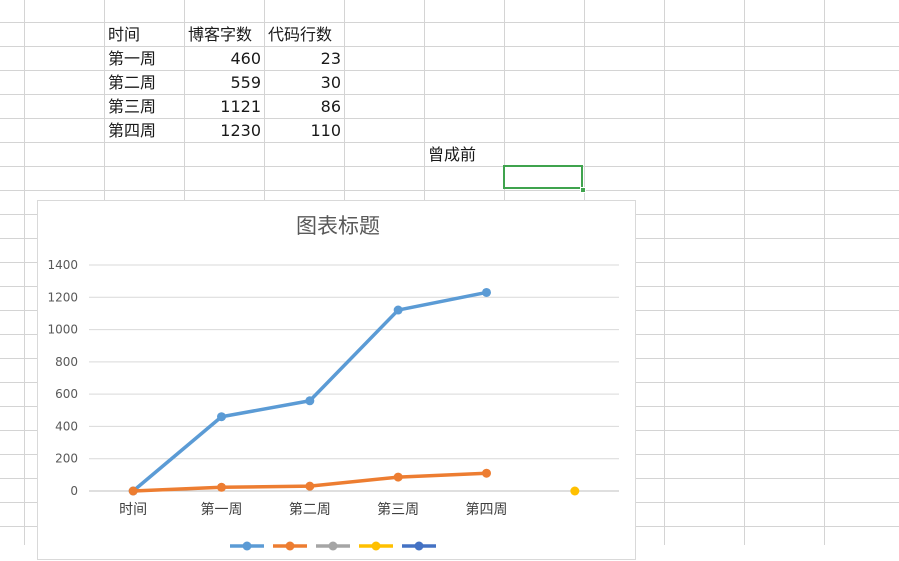 This screenshot has height=561, width=899. Describe the element at coordinates (132, 107) in the screenshot. I see `row-label-week3: 第三周` at that location.